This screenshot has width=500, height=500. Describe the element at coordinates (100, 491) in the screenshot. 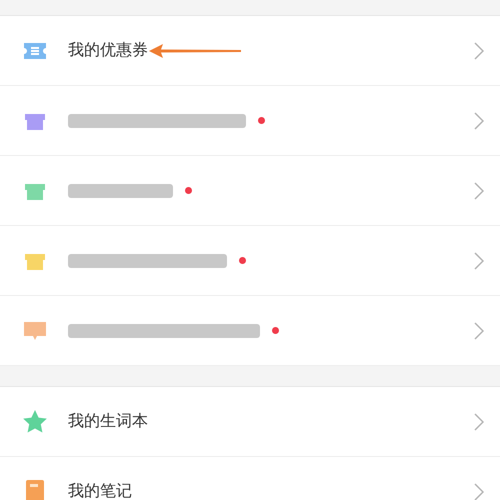

I see `menu-label: 我的笔记` at that location.